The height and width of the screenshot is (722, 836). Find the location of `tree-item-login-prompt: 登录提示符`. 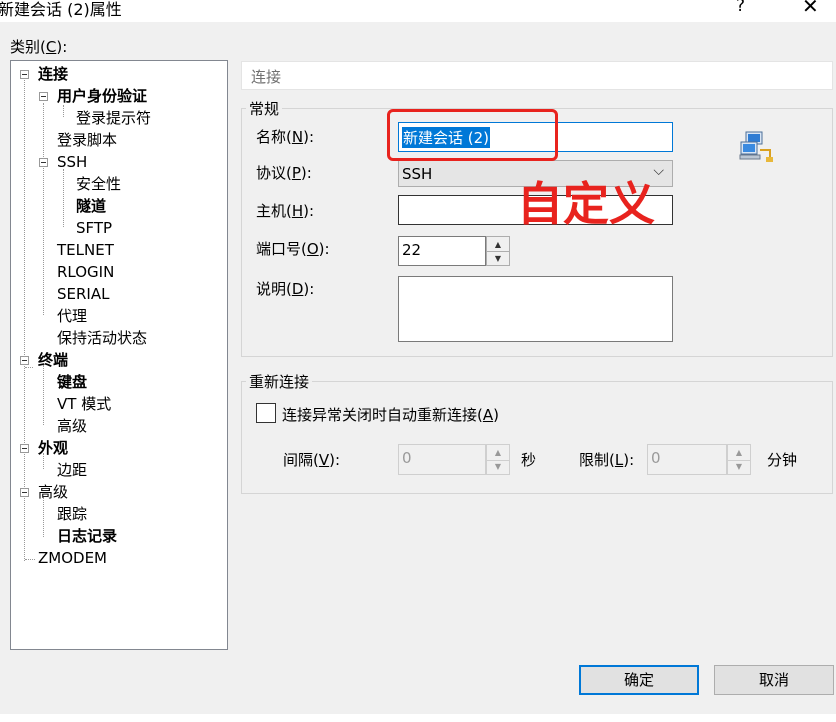

tree-item-login-prompt: 登录提示符 is located at coordinates (113, 118).